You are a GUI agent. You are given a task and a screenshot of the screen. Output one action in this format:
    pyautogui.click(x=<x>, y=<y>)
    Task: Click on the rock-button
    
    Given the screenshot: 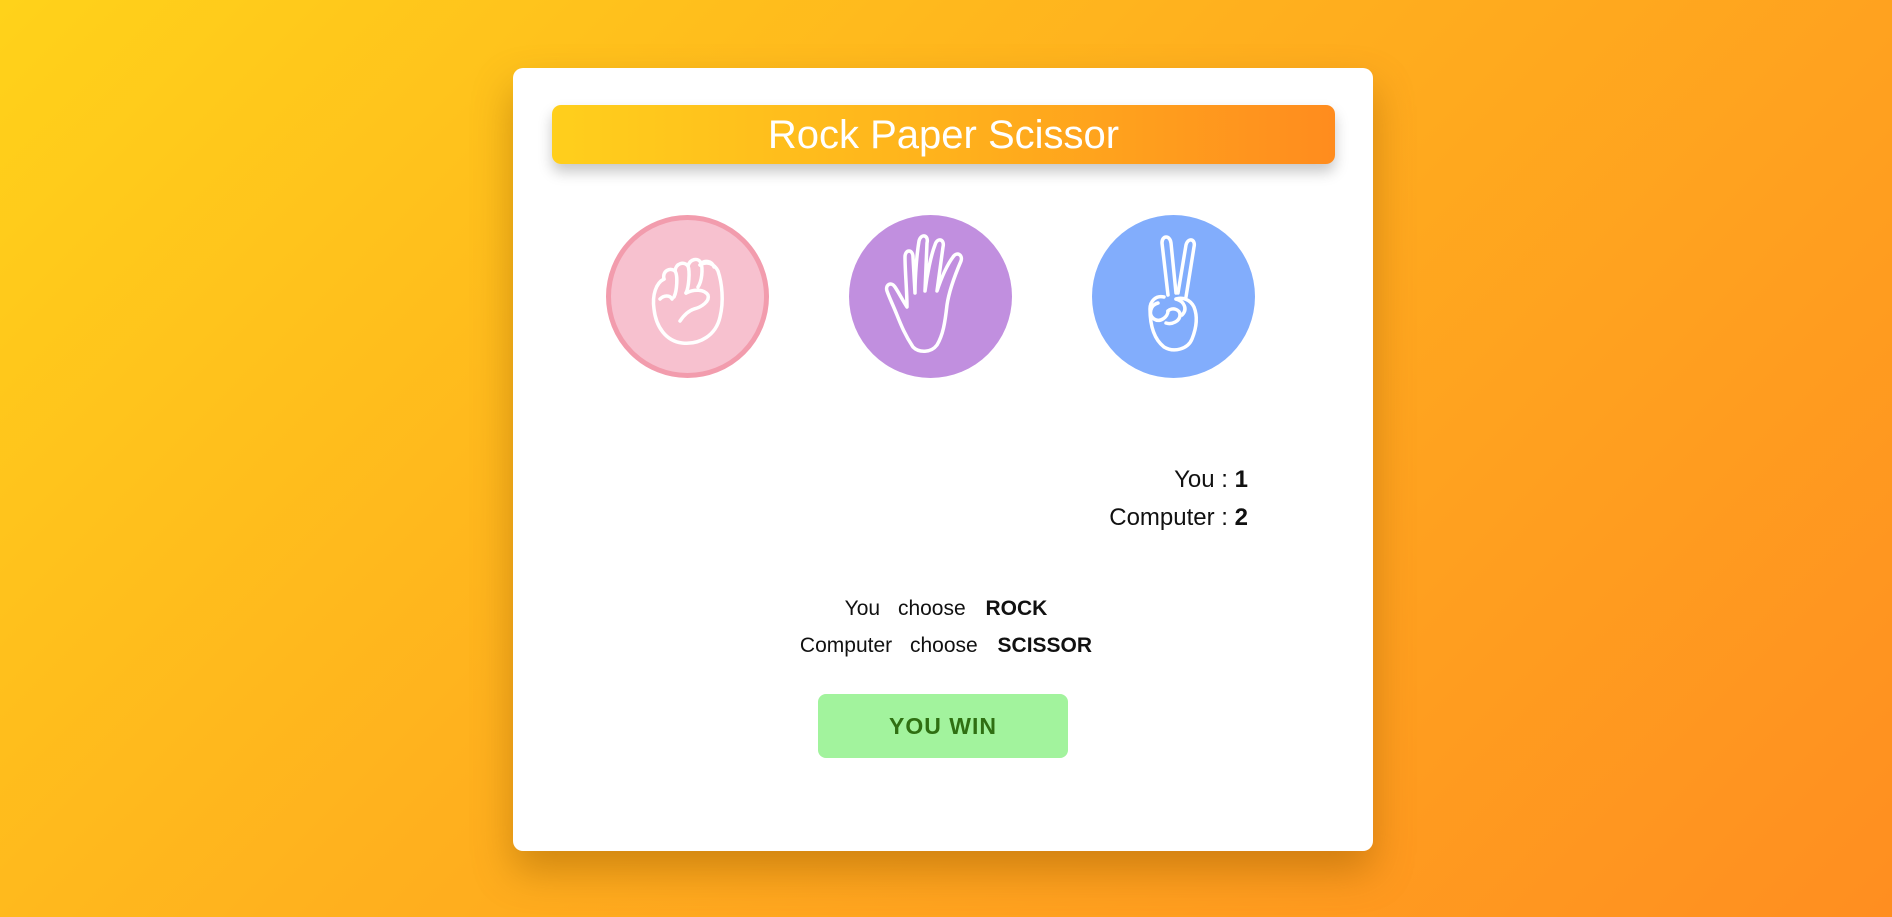 What is the action you would take?
    pyautogui.click(x=687, y=296)
    